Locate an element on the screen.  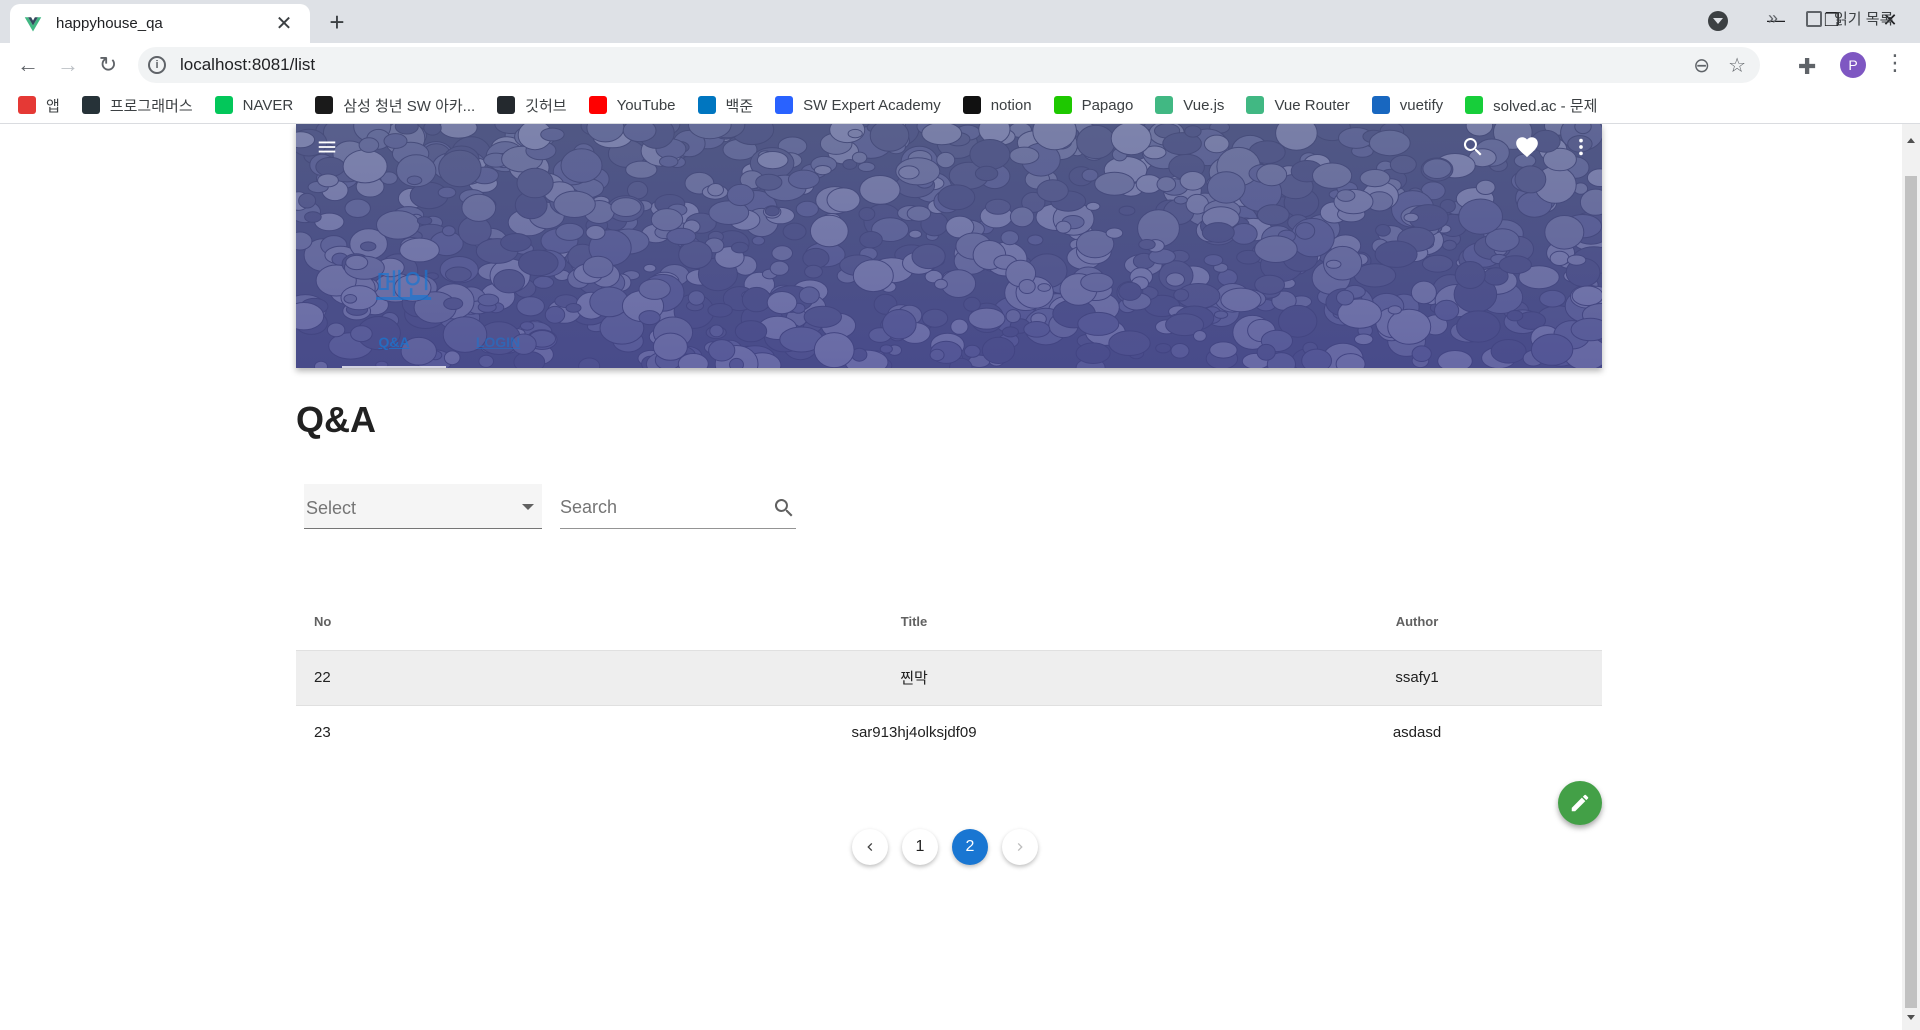
programmers-icon is located at coordinates (90, 105).